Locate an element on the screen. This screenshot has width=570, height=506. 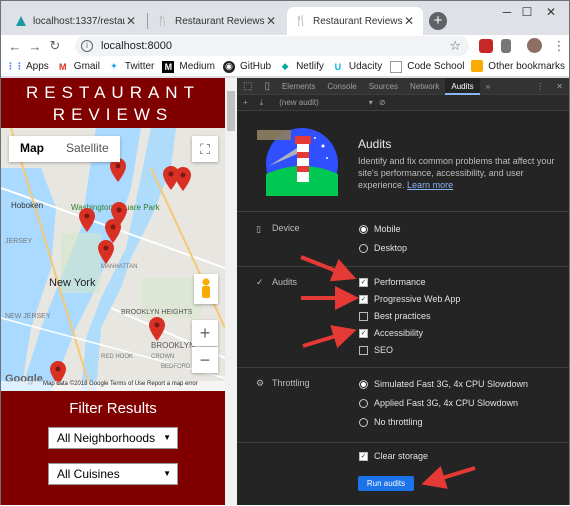
menu-kebab-icon: ⋮ is located at coordinates (559, 46).